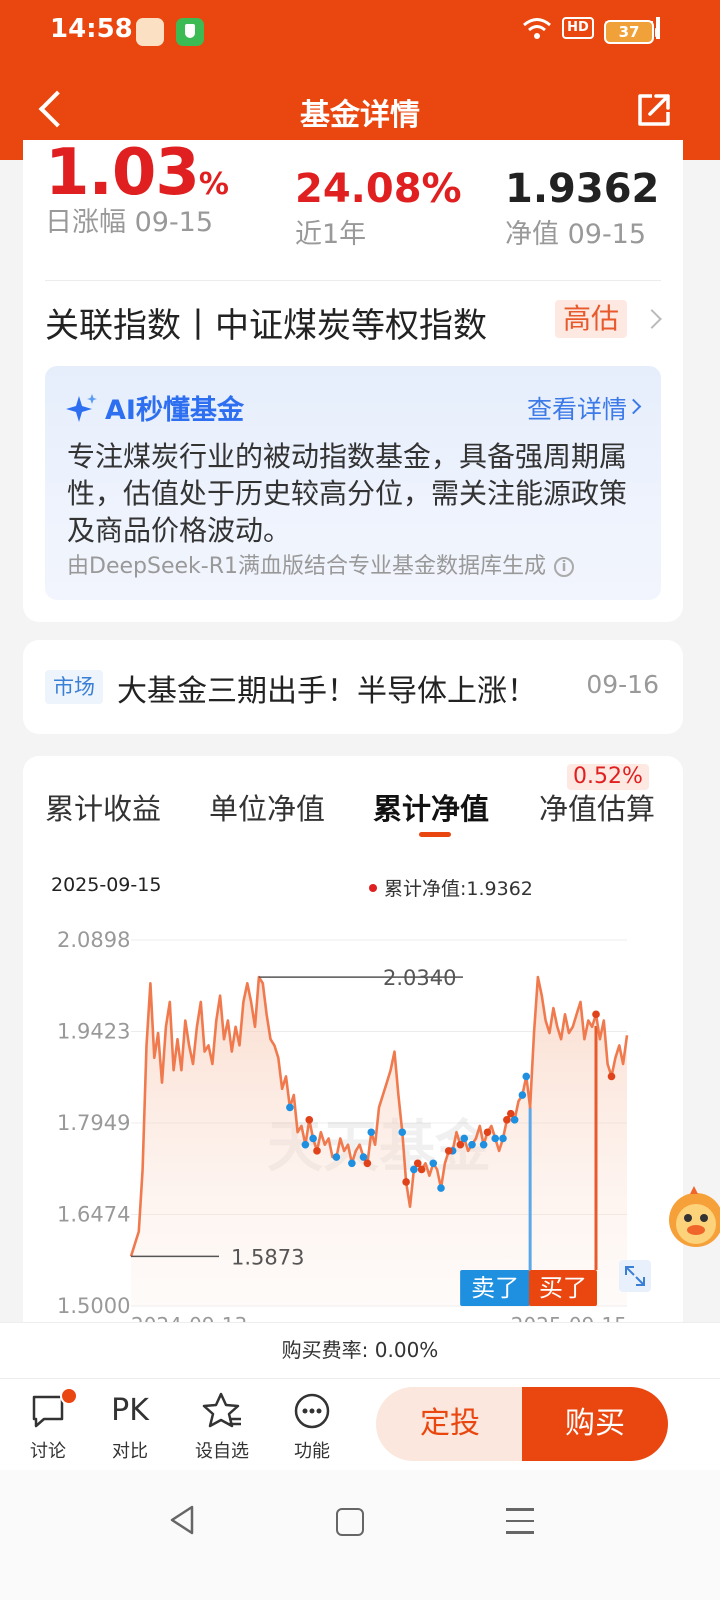 The height and width of the screenshot is (1600, 720). Describe the element at coordinates (190, 32) in the screenshot. I see `security-app-icon` at that location.